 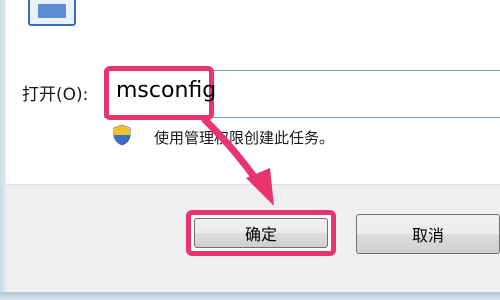 I want to click on uac-shield-icon, so click(x=122, y=135).